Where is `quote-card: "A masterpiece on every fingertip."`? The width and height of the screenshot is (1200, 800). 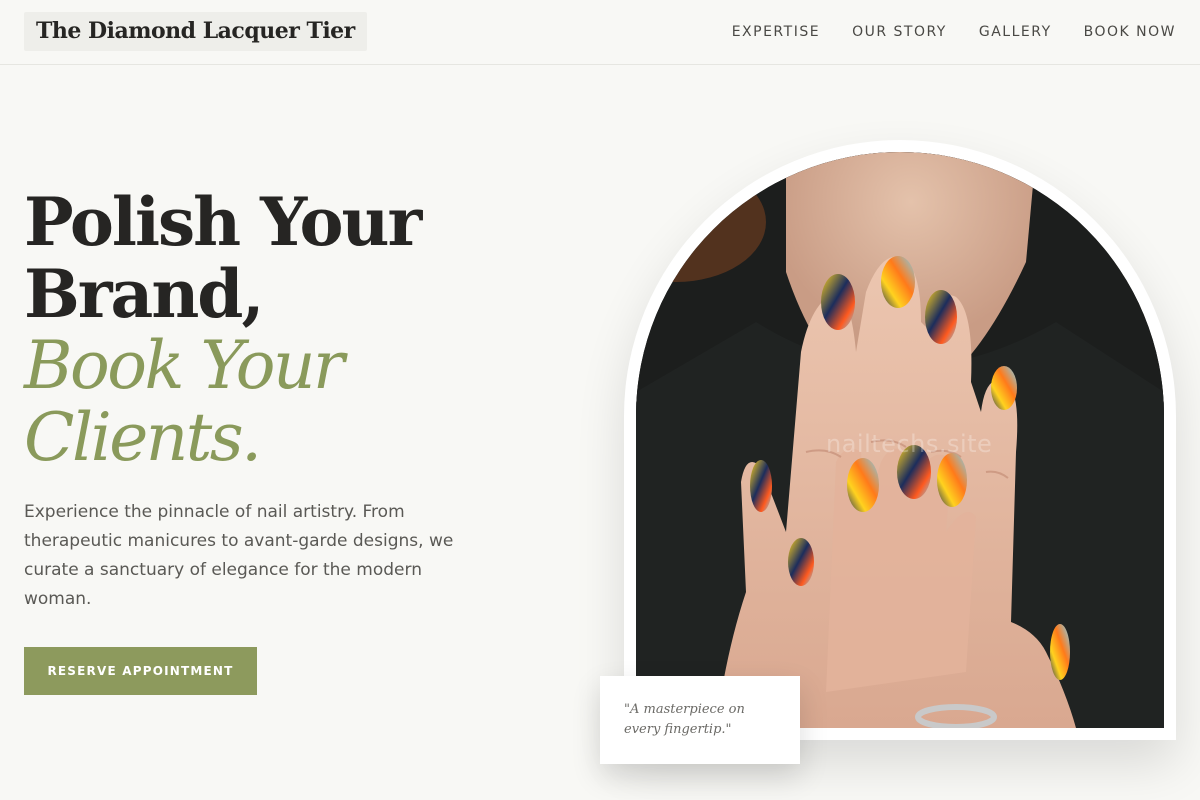
quote-card: "A masterpiece on every fingertip." is located at coordinates (700, 720).